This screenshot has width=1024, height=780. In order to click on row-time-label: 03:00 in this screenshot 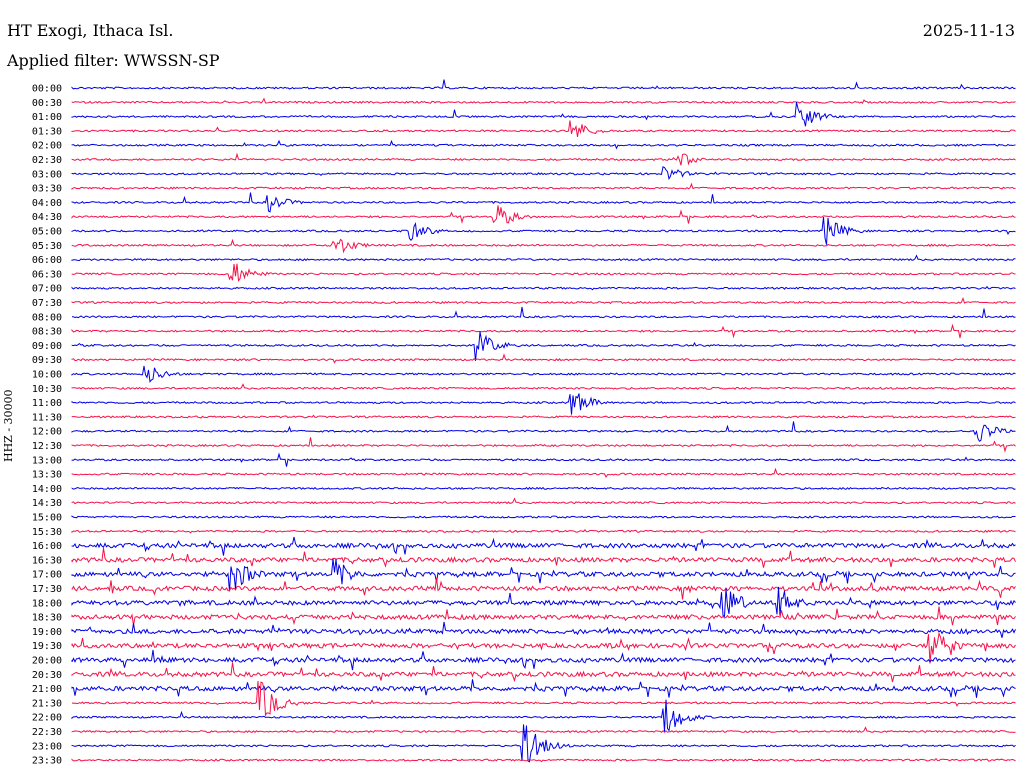, I will do `click(47, 174)`.